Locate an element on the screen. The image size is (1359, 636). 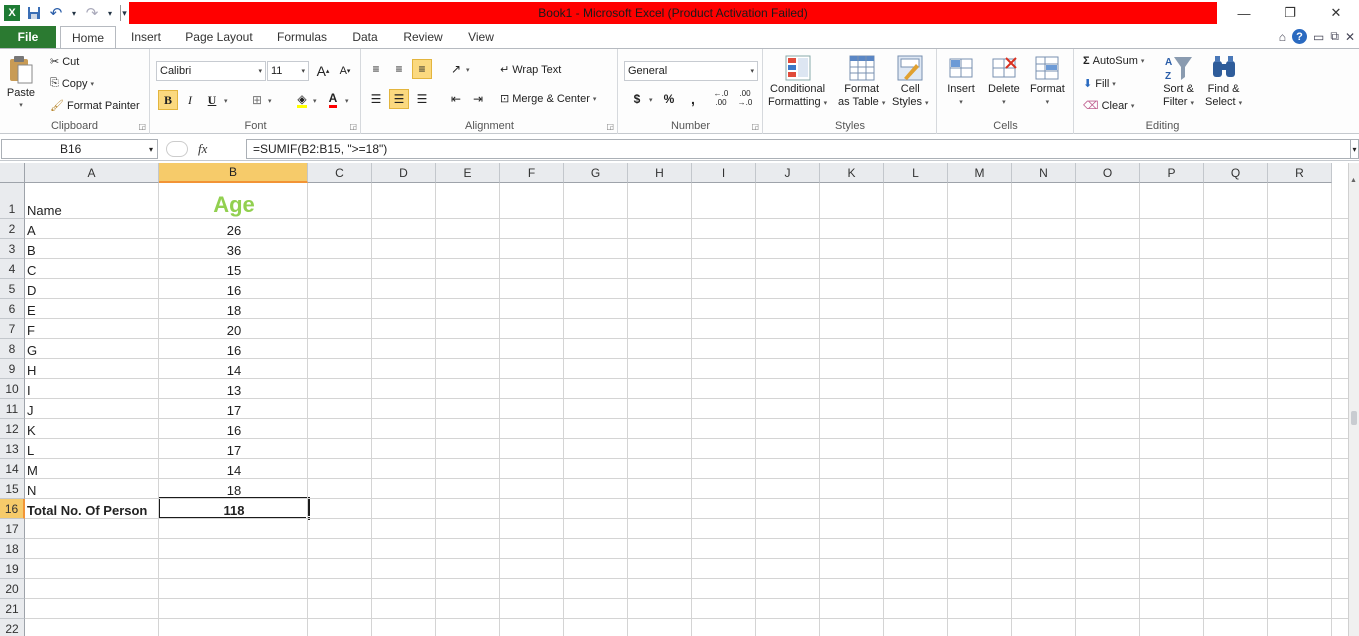
row-header-1: 1 is located at coordinates (12, 201).